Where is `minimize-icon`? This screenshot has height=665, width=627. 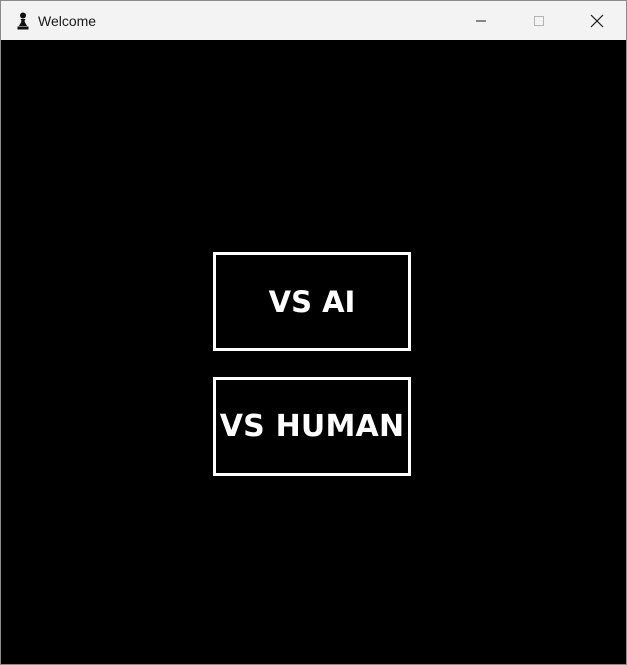
minimize-icon is located at coordinates (481, 20).